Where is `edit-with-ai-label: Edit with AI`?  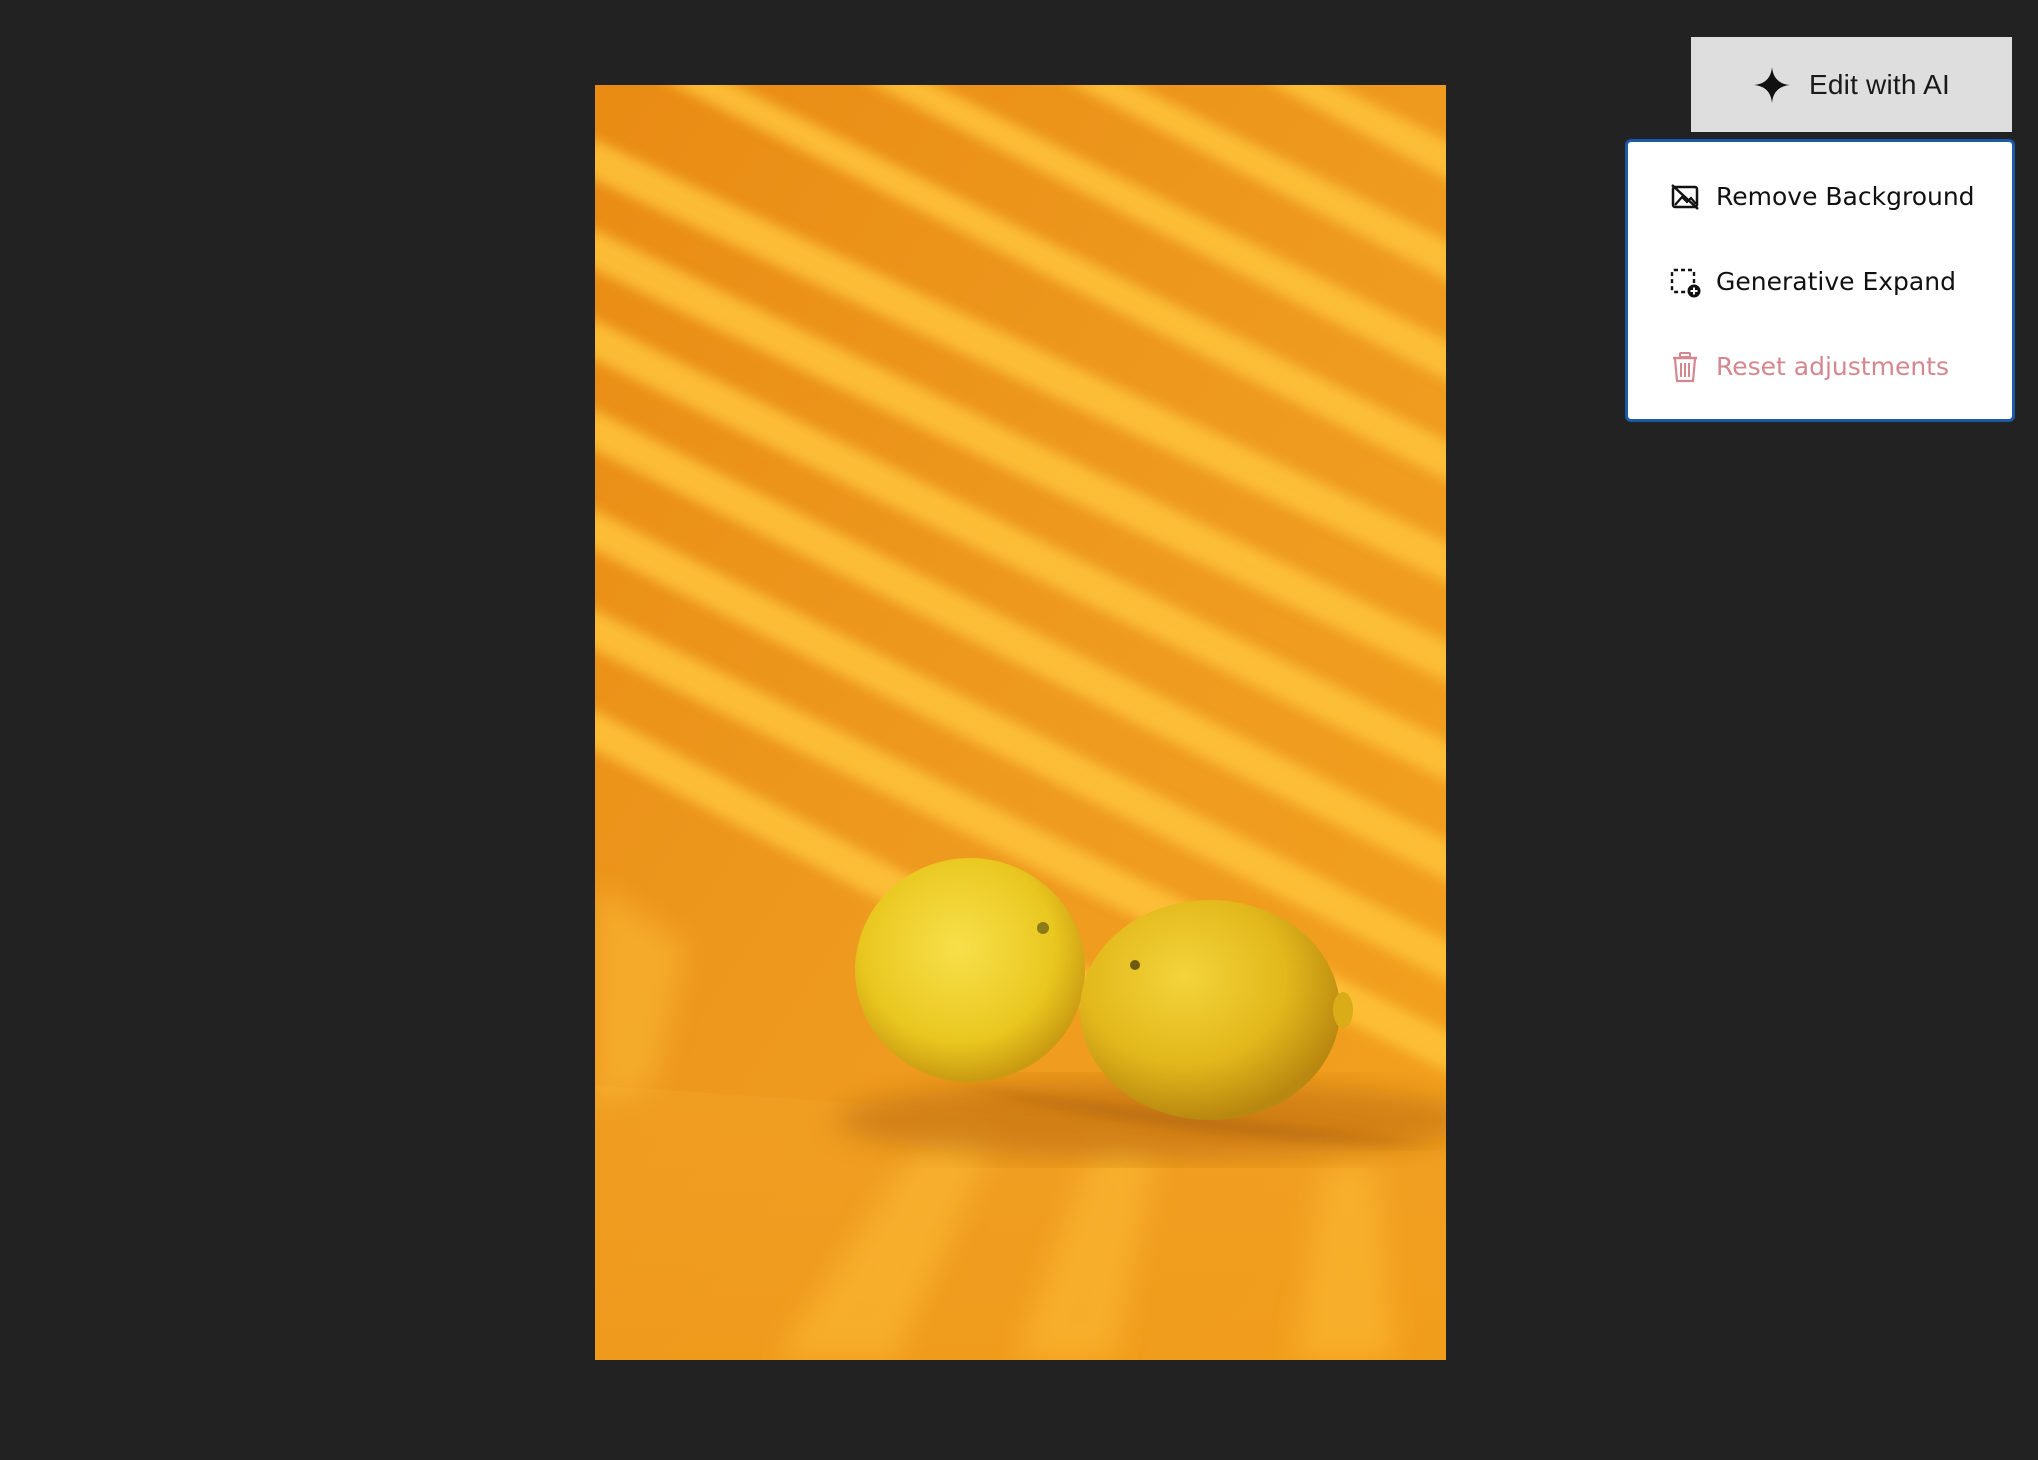 edit-with-ai-label: Edit with AI is located at coordinates (1879, 84).